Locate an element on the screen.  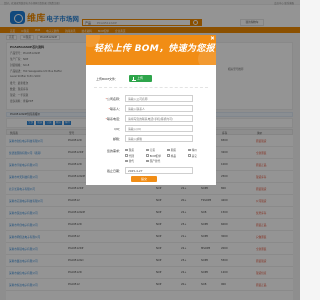
need-checkbox: 代理 is located at coordinates (129, 156).